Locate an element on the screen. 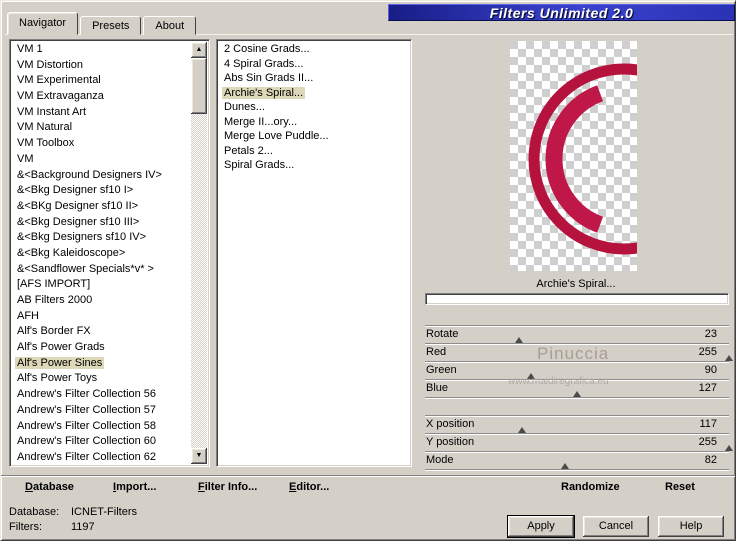 The image size is (736, 541). category-item: &<Sandflower Specials*v* > is located at coordinates (101, 270).